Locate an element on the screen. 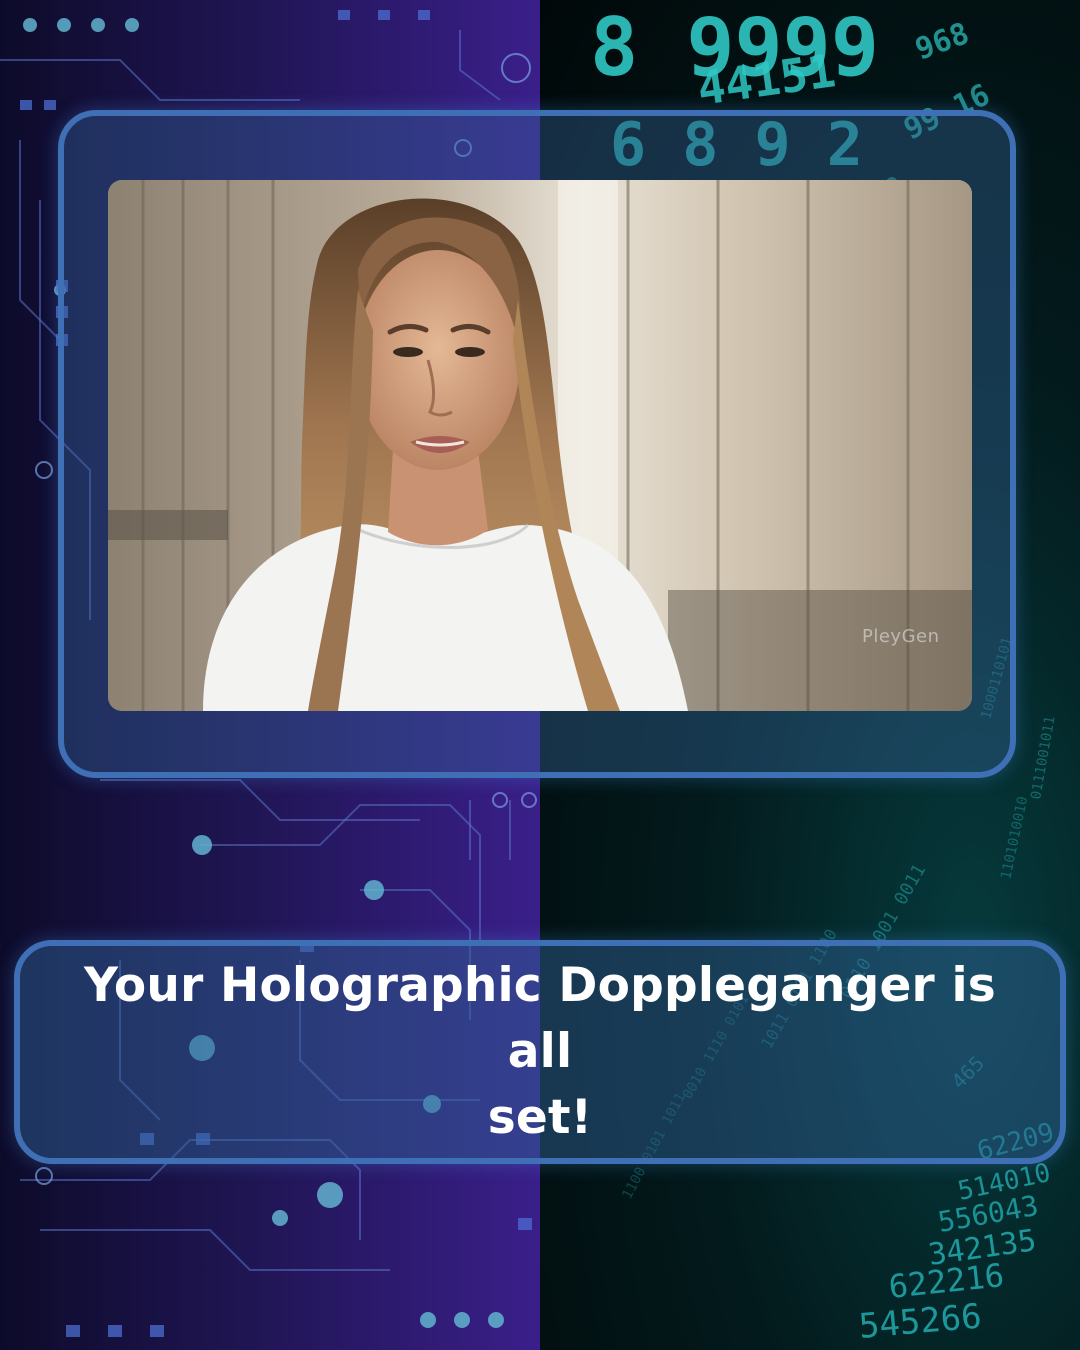  svg-text: 1101010010 is located at coordinates (1014, 838).